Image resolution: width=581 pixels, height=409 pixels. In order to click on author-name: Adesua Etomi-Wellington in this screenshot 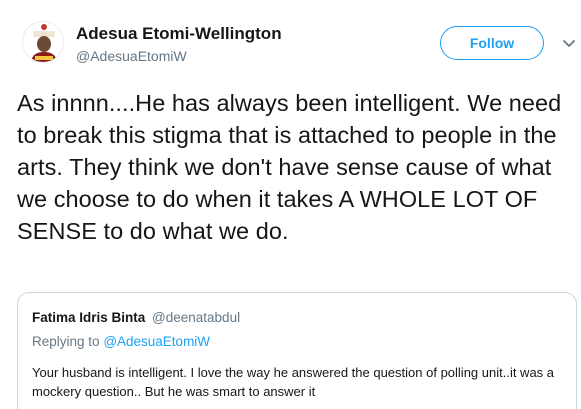, I will do `click(179, 34)`.